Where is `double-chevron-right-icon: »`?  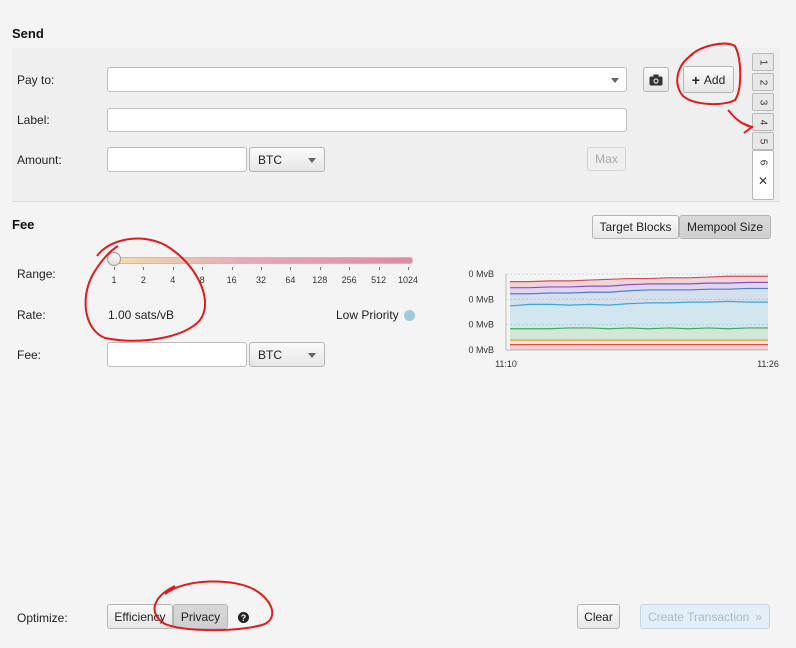
double-chevron-right-icon: » is located at coordinates (759, 616).